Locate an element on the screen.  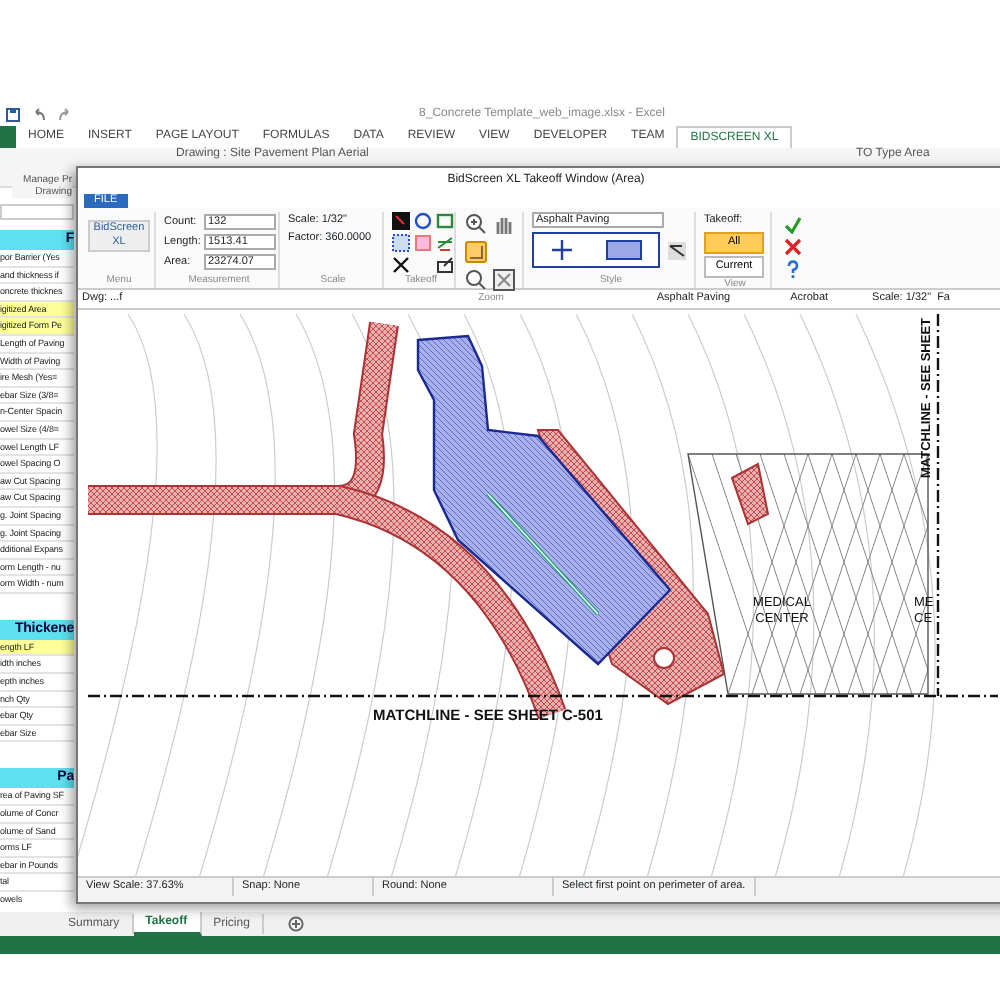
redo-icon is located at coordinates (65, 115).